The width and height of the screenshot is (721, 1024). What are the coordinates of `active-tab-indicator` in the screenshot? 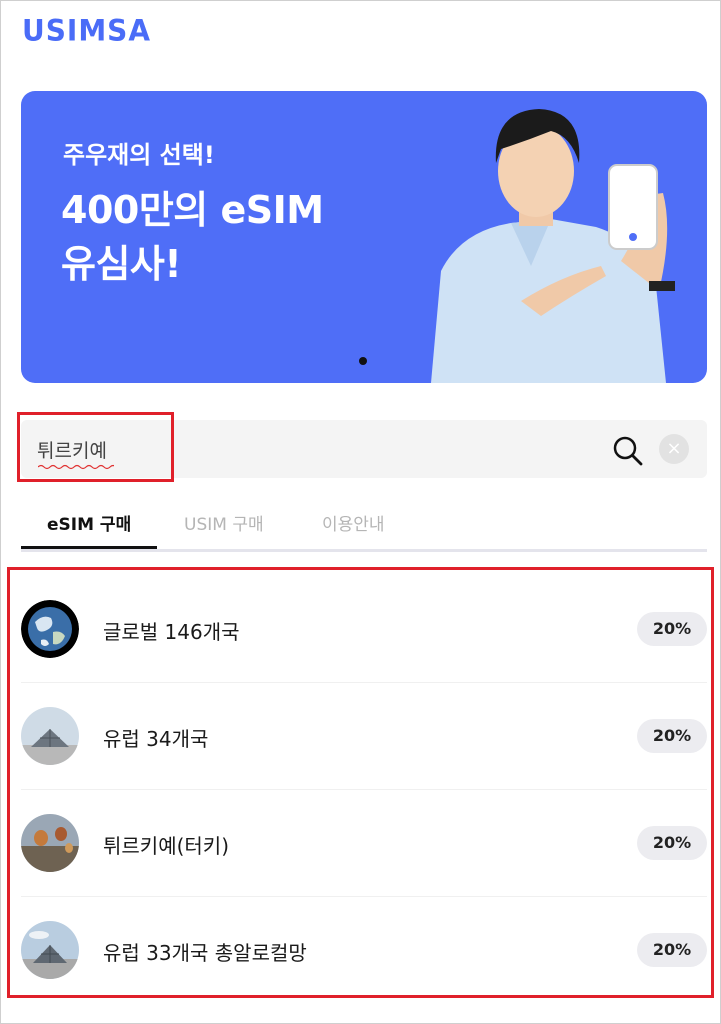 It's located at (89, 547).